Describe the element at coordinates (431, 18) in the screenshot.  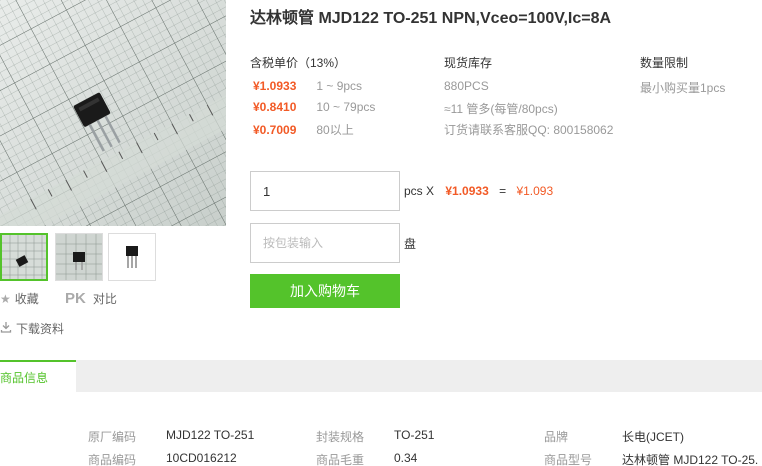
I see `product-title: 达林顿管 MJD122 TO-251 NPN,Vceo=100V,Ic=8A` at that location.